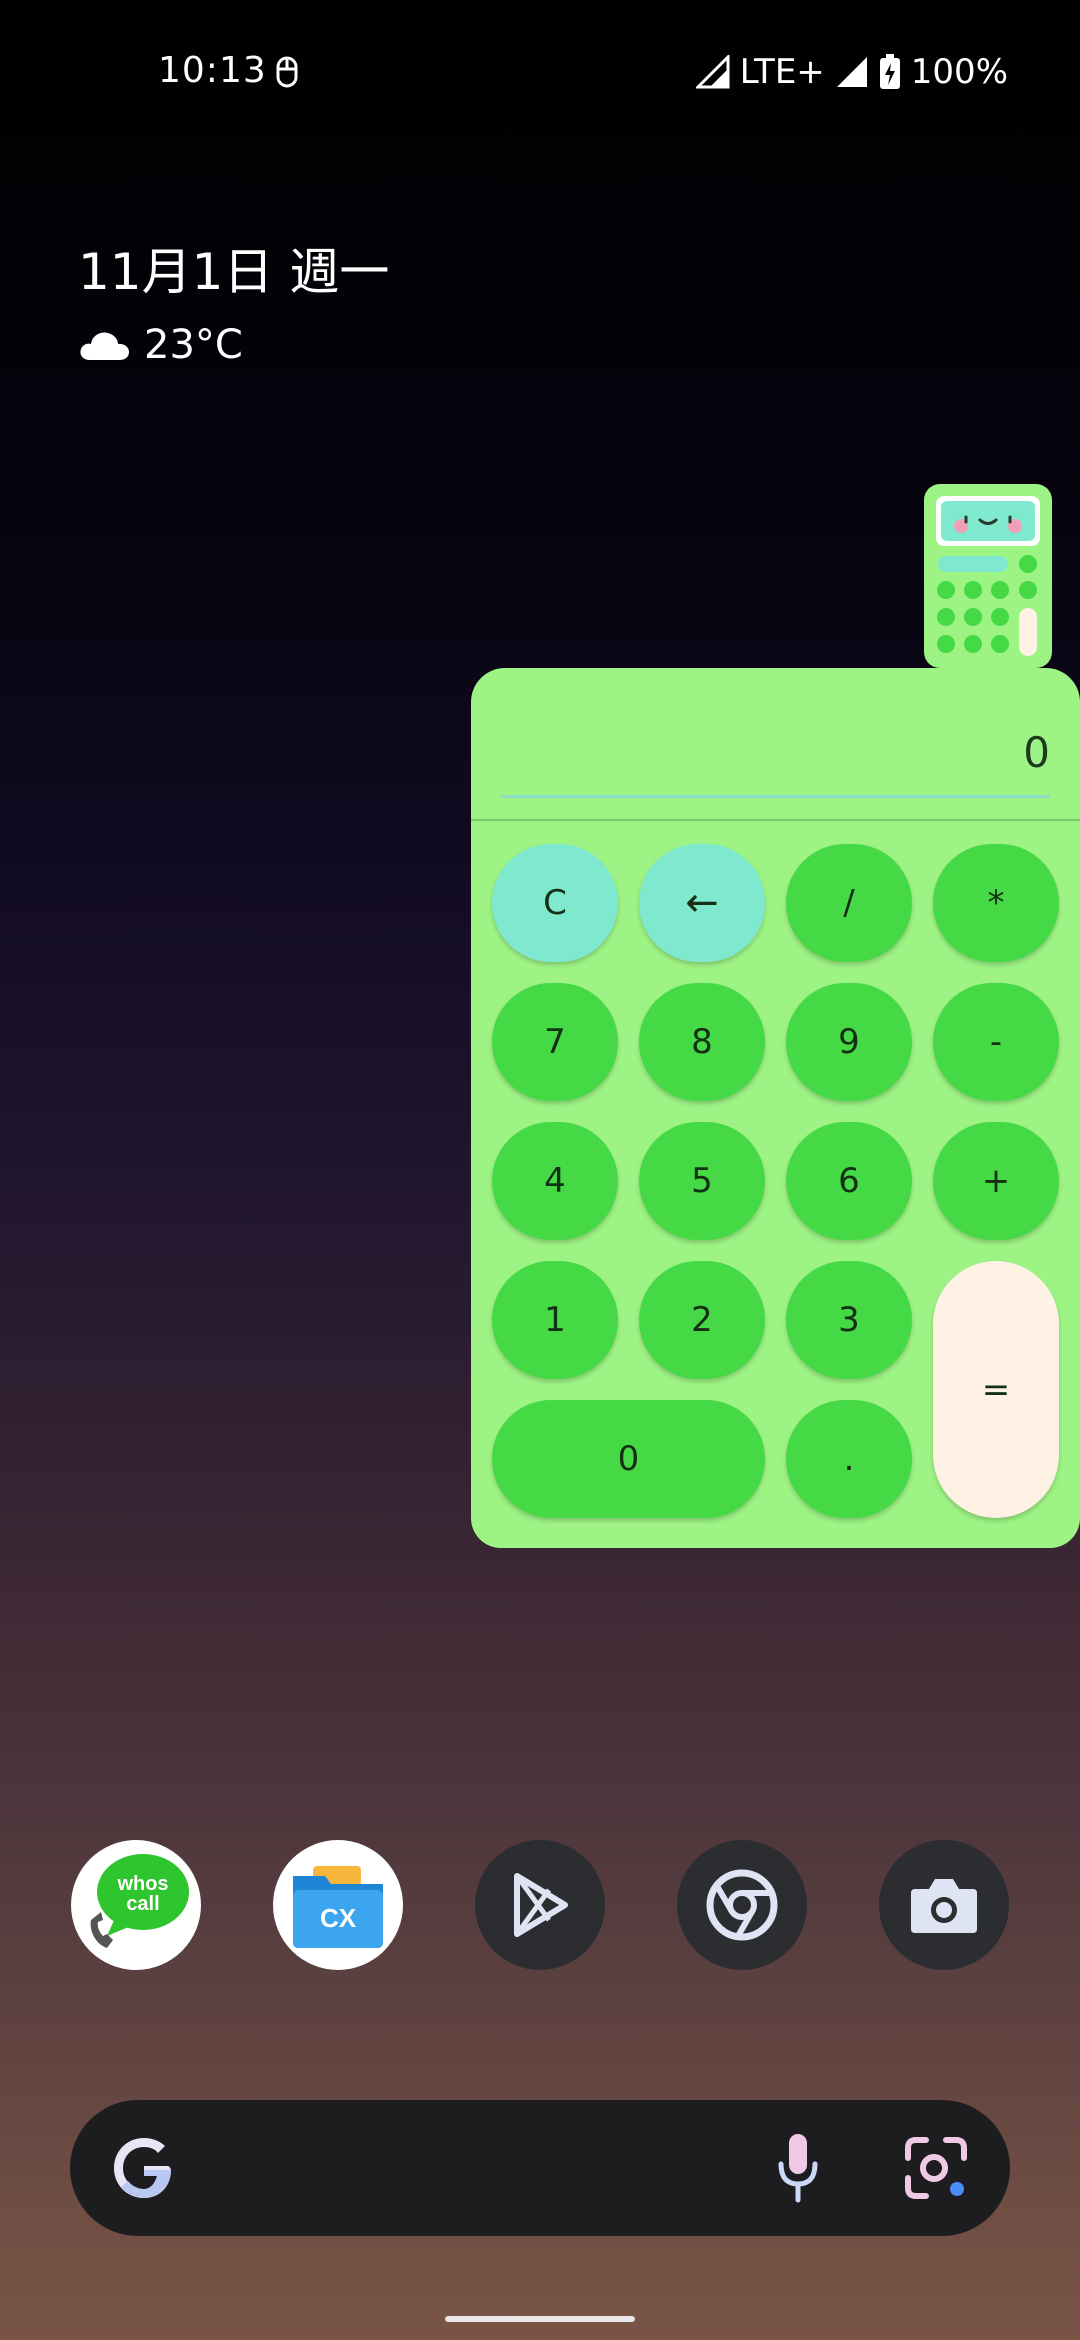  I want to click on camera-app, so click(944, 1905).